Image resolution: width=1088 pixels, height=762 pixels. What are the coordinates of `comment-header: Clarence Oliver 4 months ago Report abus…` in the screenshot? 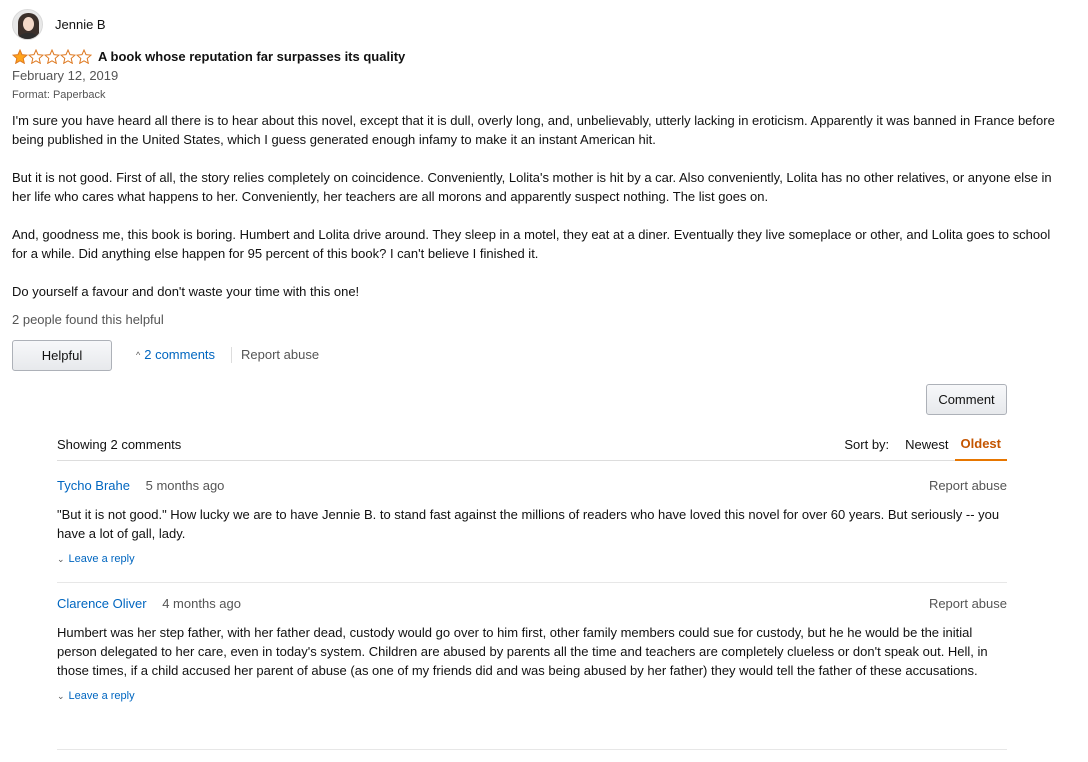 It's located at (532, 603).